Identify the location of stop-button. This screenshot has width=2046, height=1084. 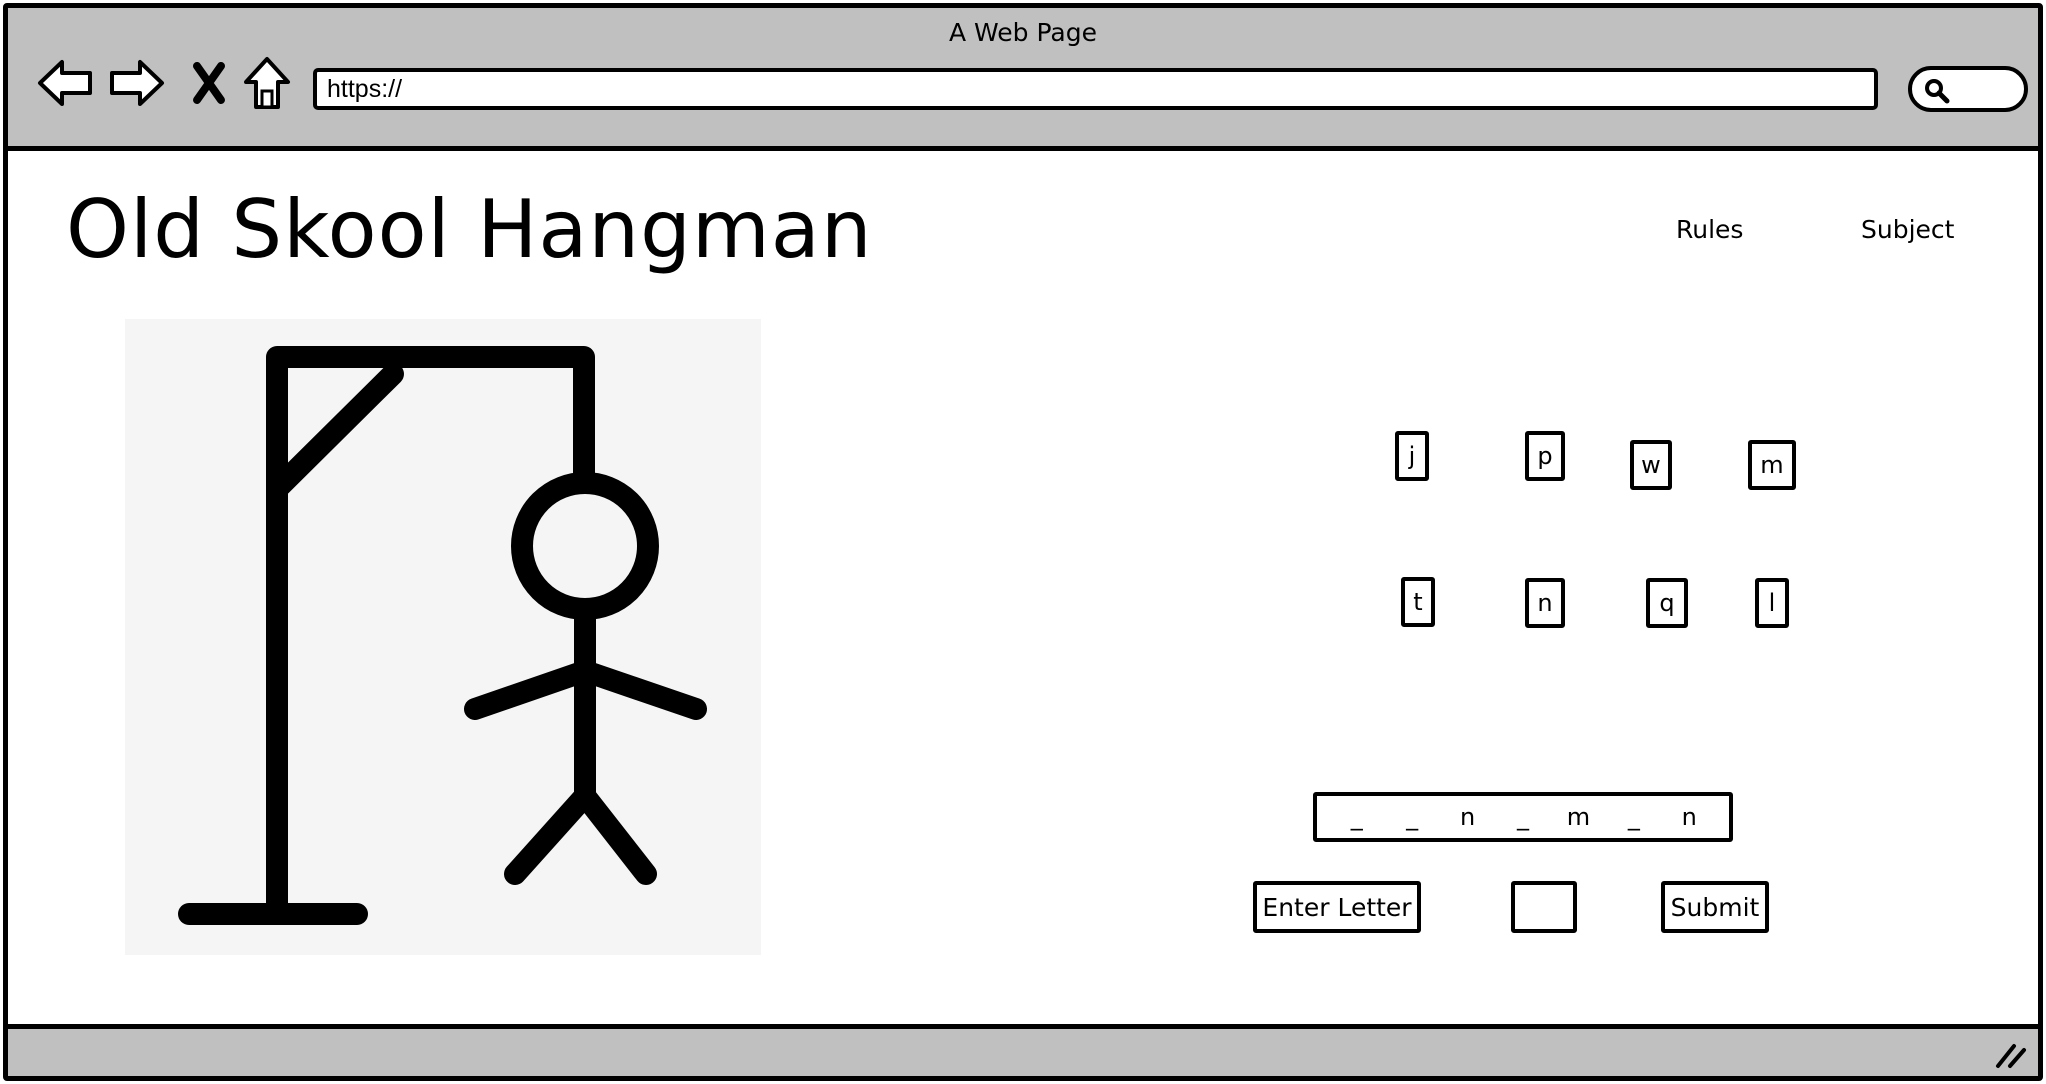
(209, 83).